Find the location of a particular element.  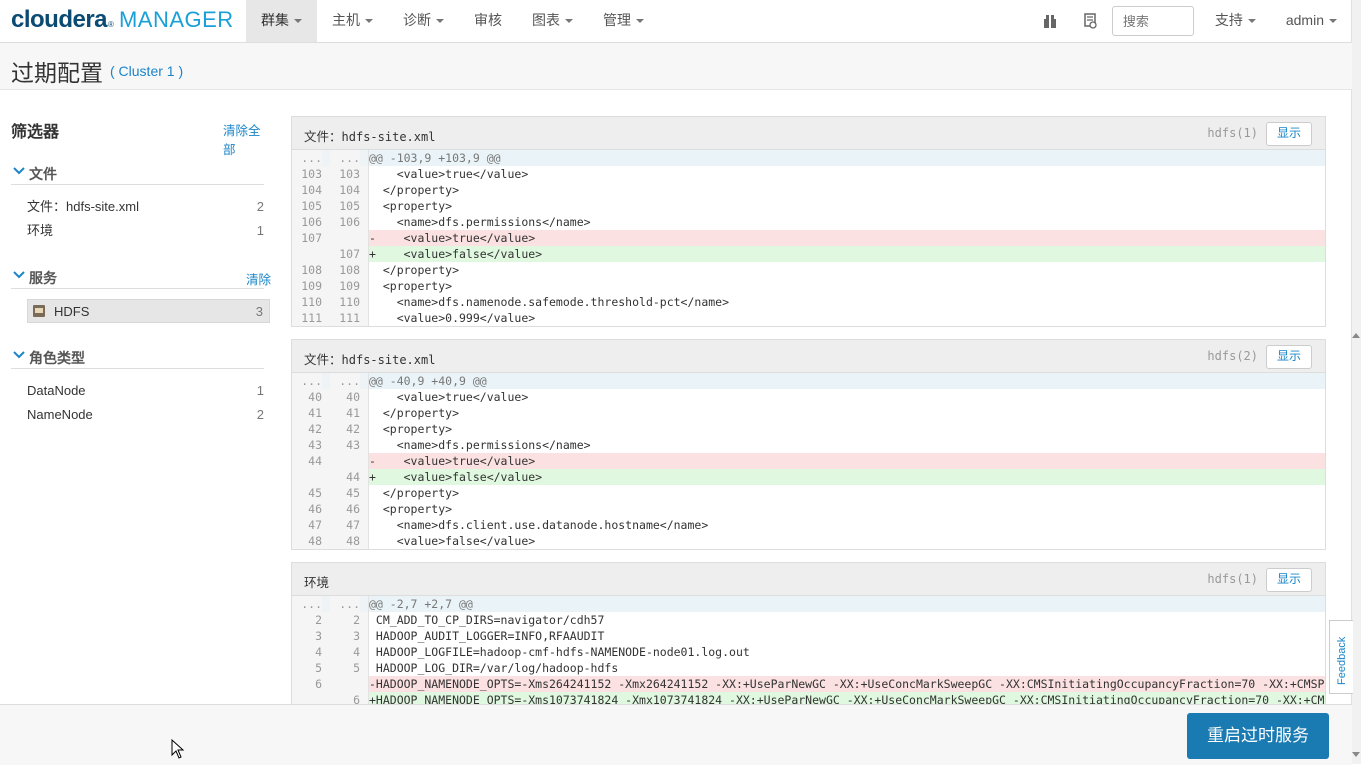

feedback-label: Feedback is located at coordinates (1342, 660).